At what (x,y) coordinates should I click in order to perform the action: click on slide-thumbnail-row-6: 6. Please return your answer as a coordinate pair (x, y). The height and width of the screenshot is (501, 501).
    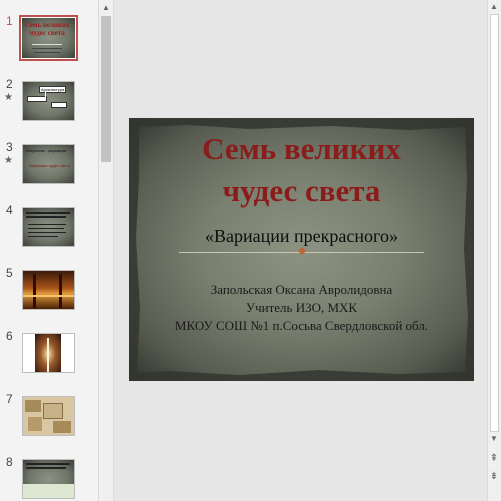
    Looking at the image, I should click on (49, 354).